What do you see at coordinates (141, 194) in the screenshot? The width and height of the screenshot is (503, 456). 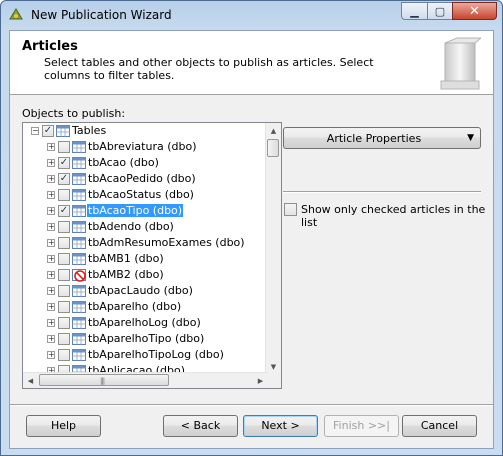 I see `tree-item-label: tbAcaoStatus (dbo)` at bounding box center [141, 194].